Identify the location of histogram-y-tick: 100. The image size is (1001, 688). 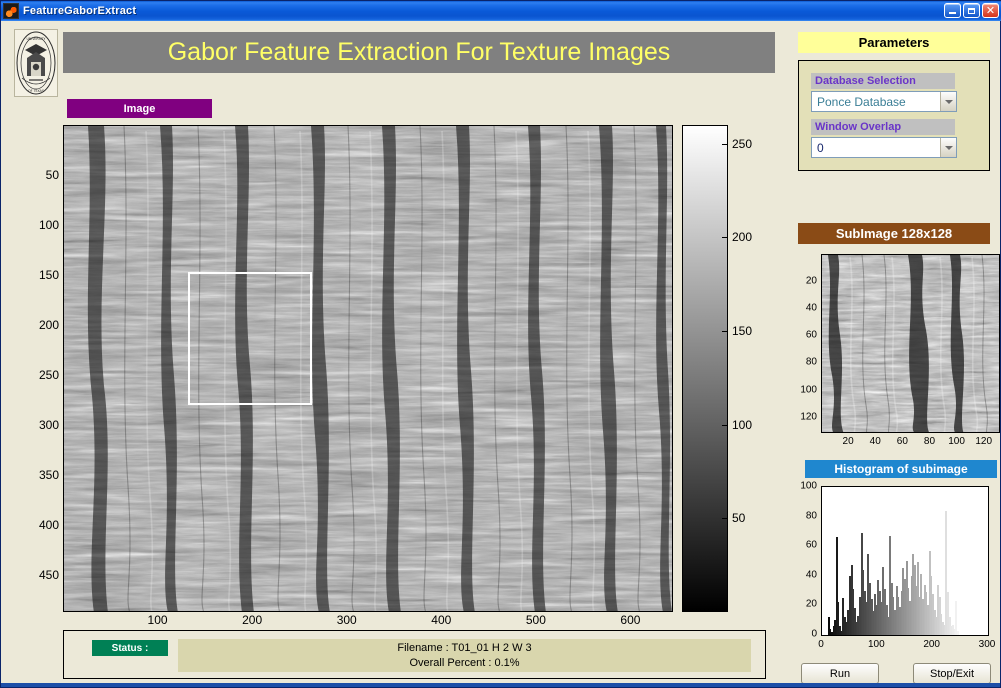
(808, 486).